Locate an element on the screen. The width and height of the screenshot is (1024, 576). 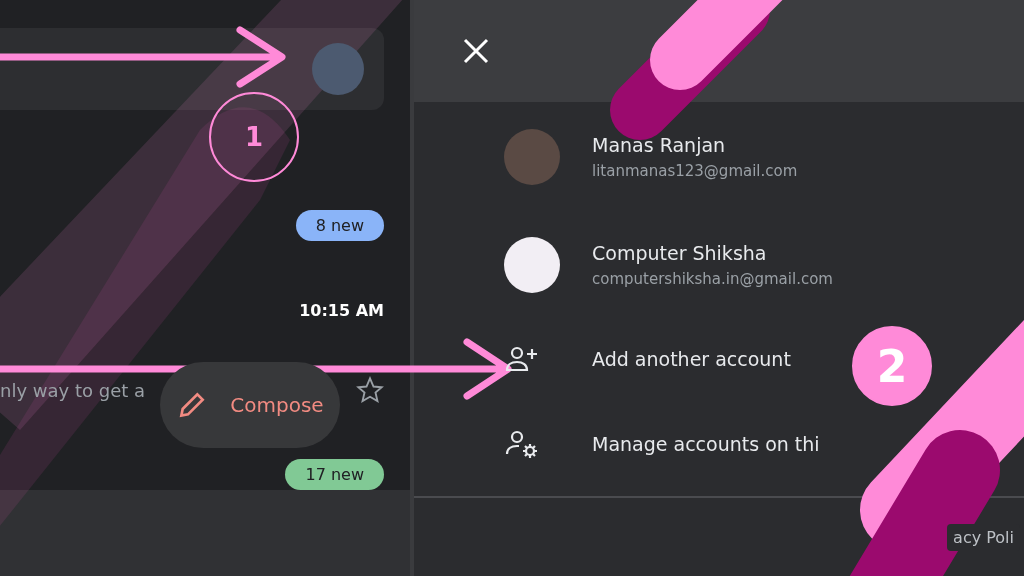
compose-button: Compose is located at coordinates (250, 405).